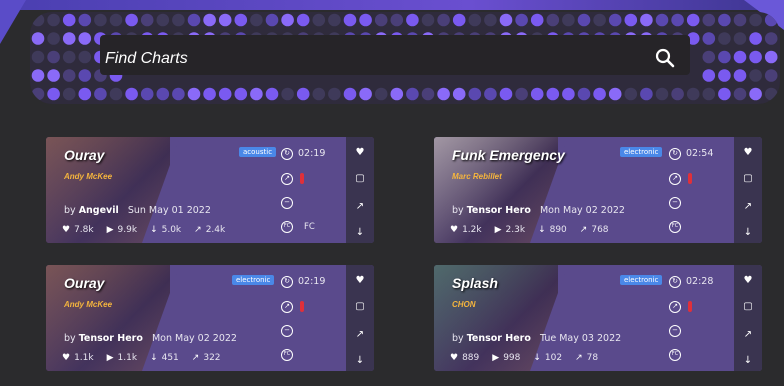 Image resolution: width=784 pixels, height=386 pixels. What do you see at coordinates (305, 192) in the screenshot?
I see `meta-column: ↻ 02:19 ↗ − FC FC` at bounding box center [305, 192].